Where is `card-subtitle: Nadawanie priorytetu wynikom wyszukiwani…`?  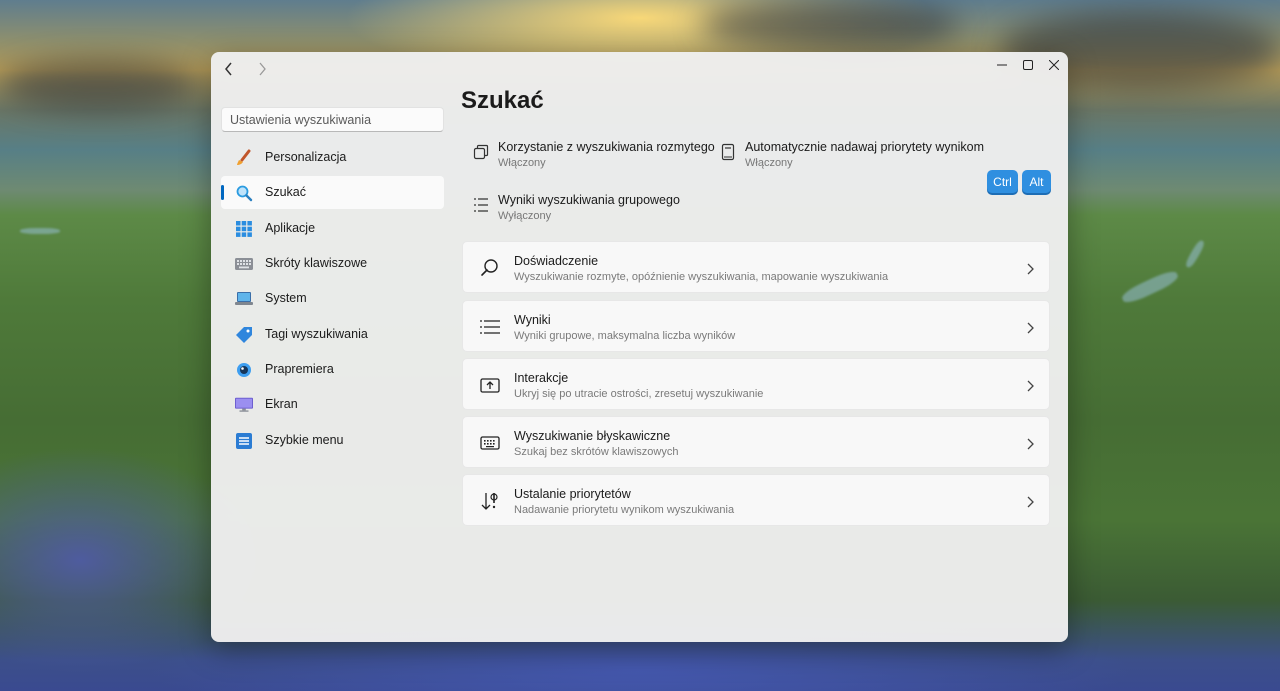 card-subtitle: Nadawanie priorytetu wynikom wyszukiwani… is located at coordinates (624, 510).